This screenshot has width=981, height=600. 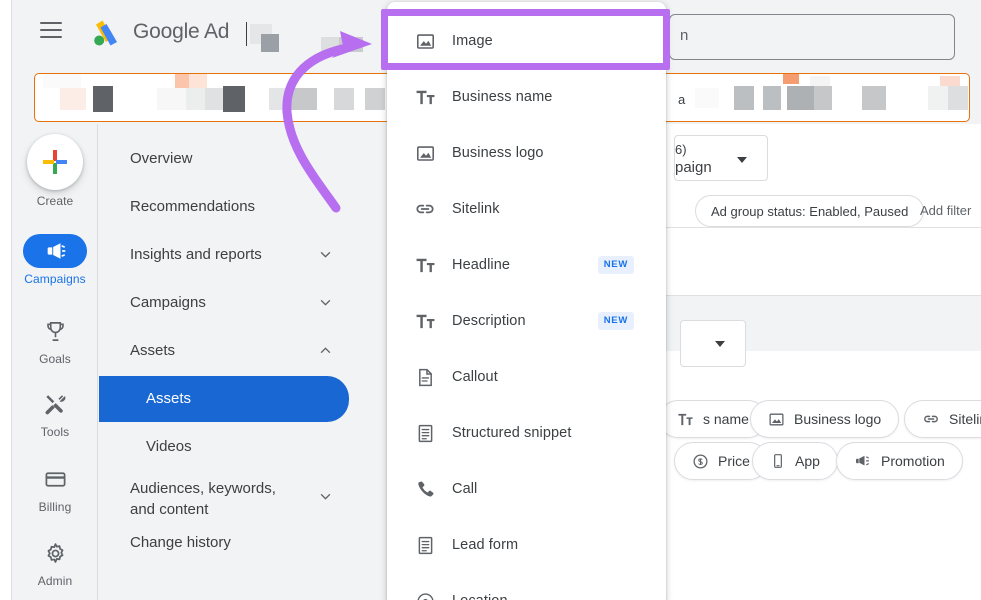 What do you see at coordinates (778, 461) in the screenshot?
I see `mobile-phone-icon` at bounding box center [778, 461].